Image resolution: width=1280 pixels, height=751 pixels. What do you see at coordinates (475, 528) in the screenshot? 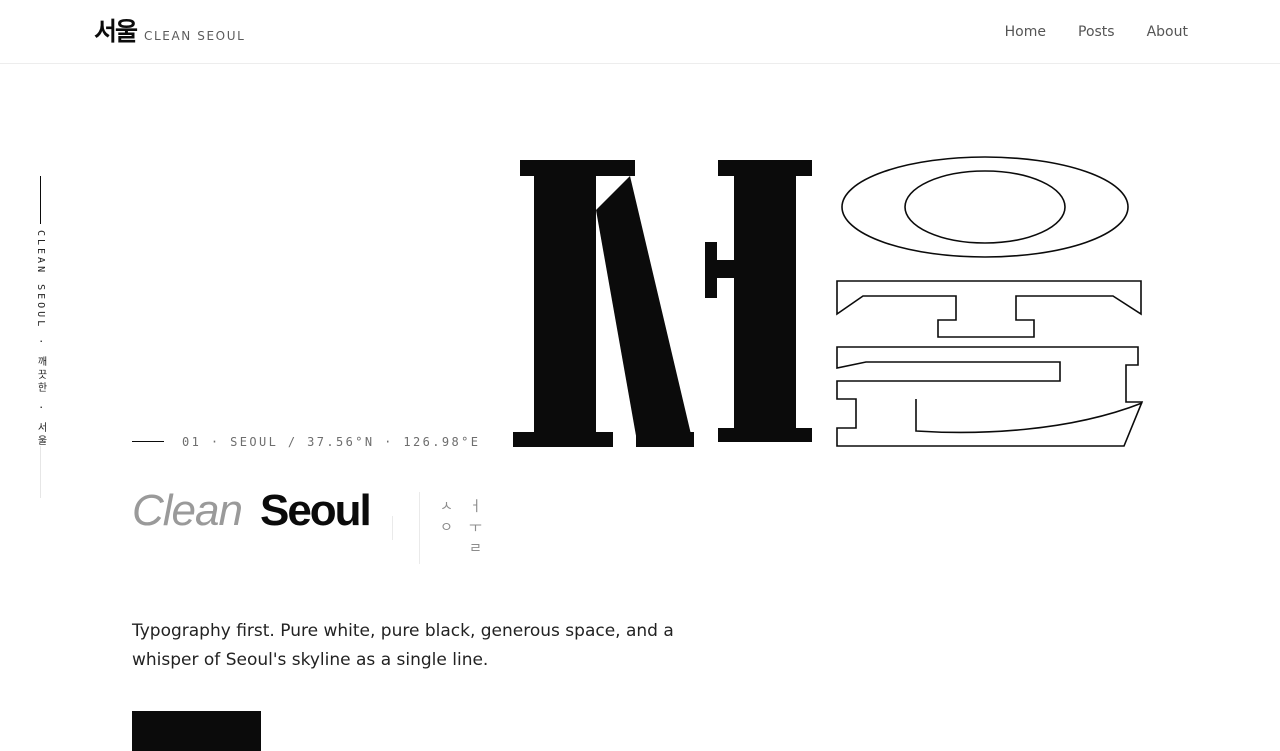
I see `jamo-u: ㅜ` at bounding box center [475, 528].